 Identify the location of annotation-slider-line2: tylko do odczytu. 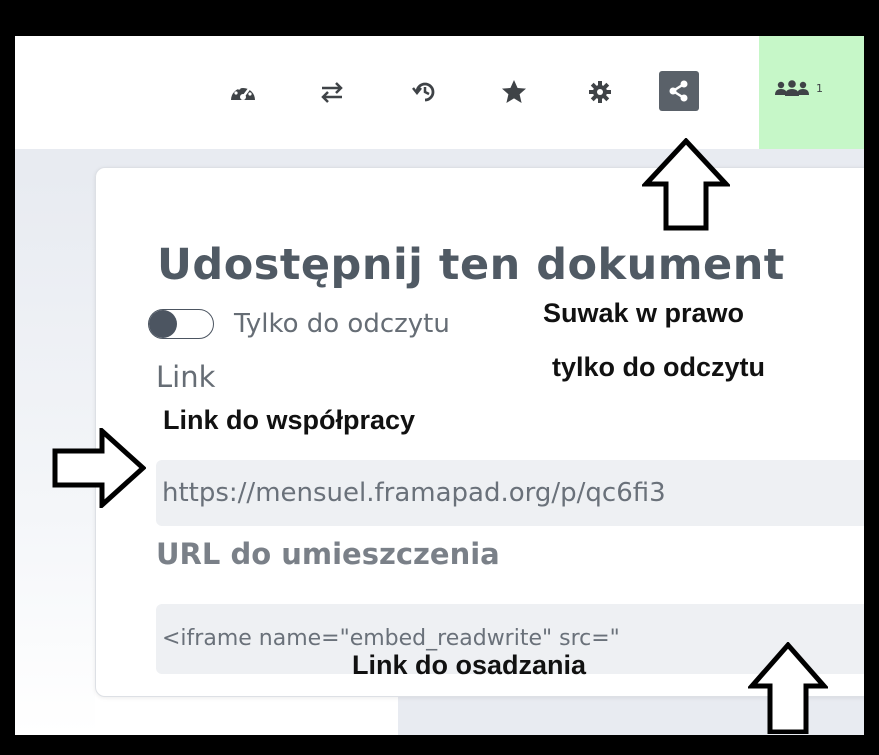
(659, 367).